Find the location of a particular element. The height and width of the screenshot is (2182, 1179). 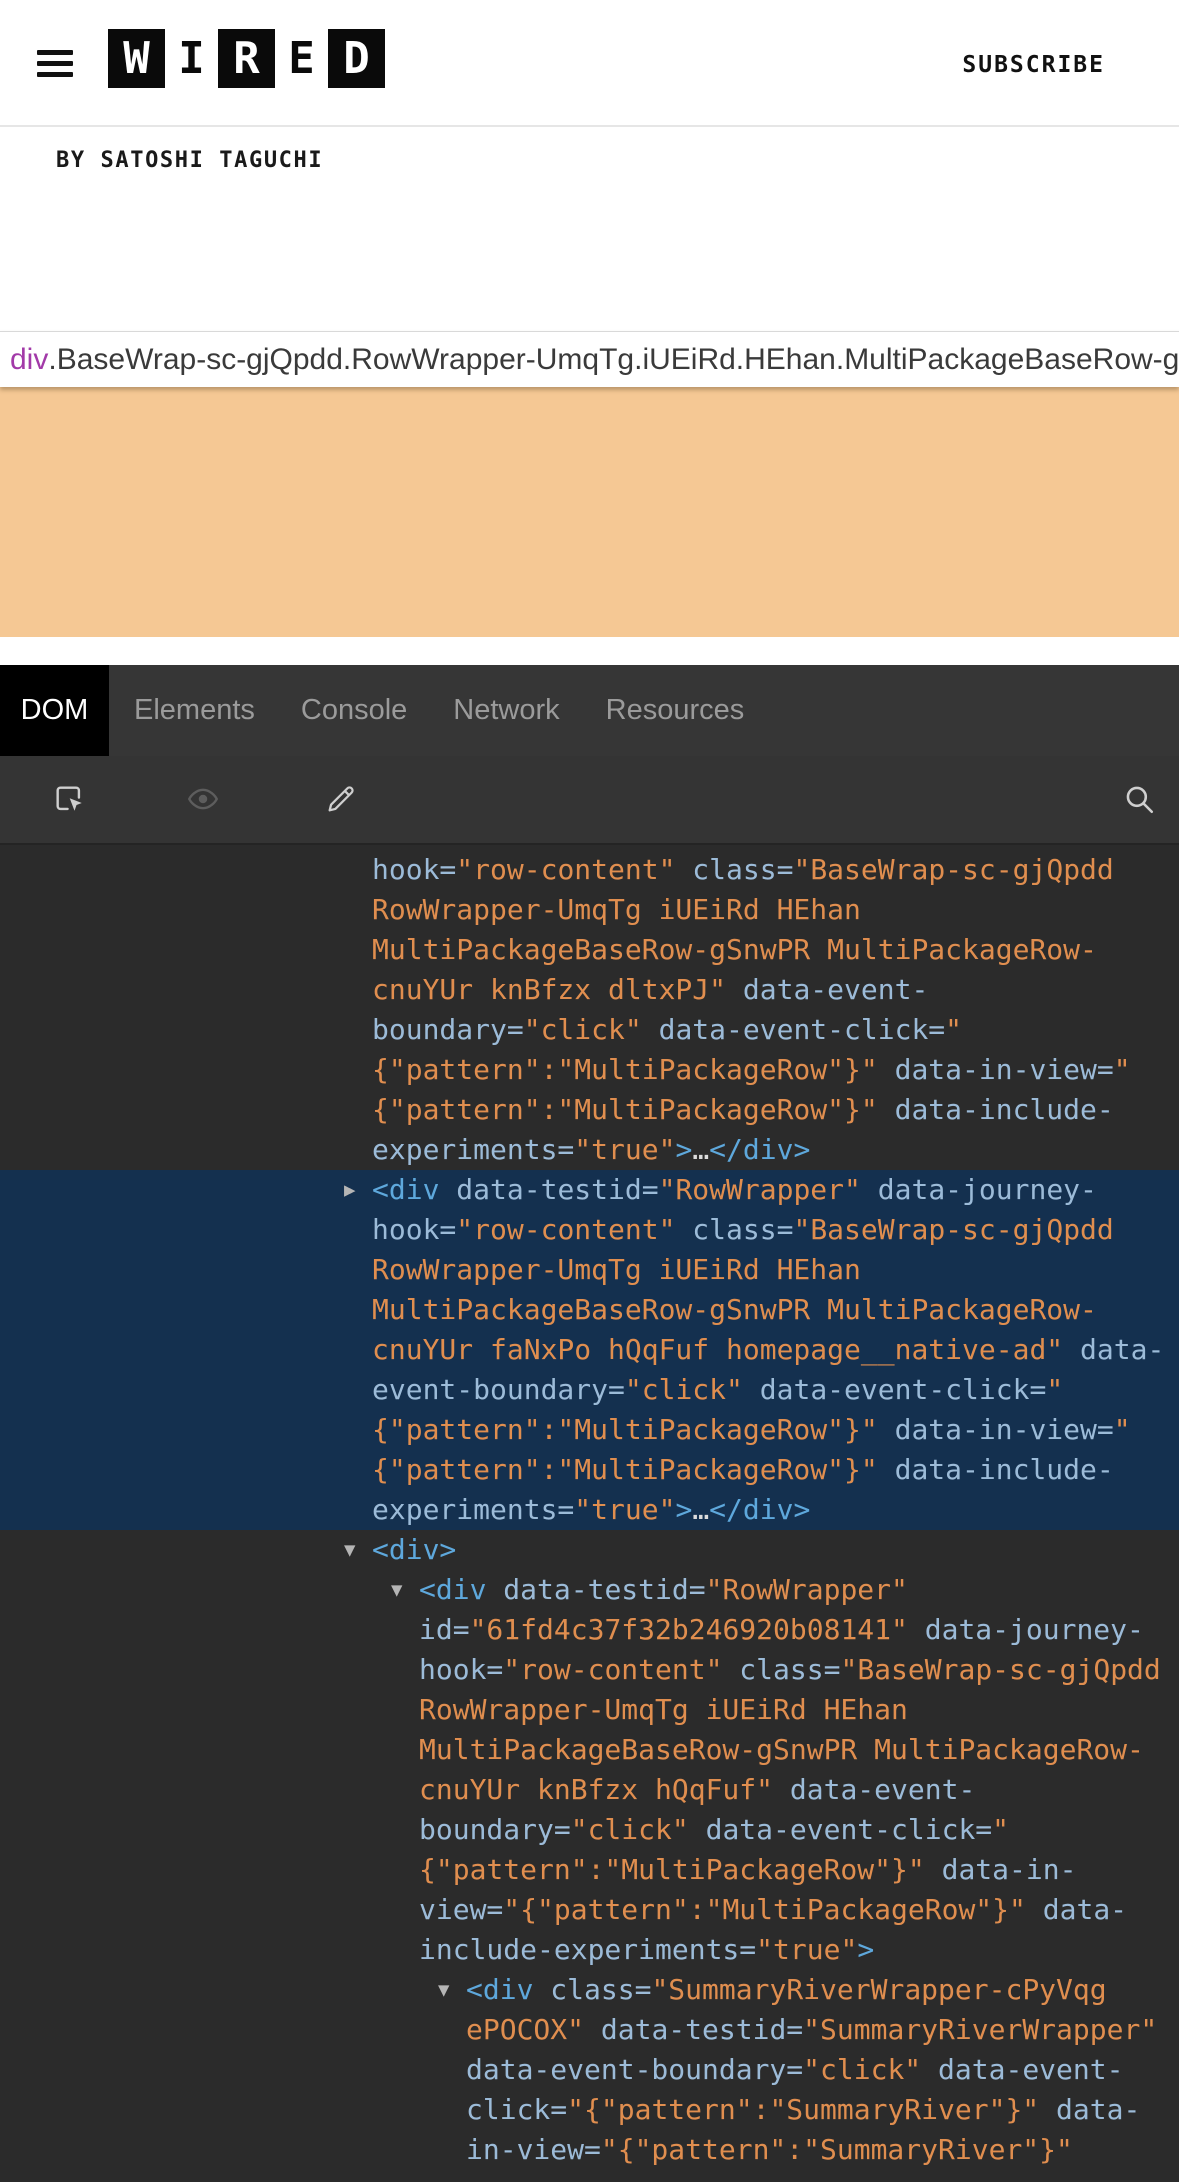

dom-tree-row: ▼ <div> is located at coordinates (589, 1550).